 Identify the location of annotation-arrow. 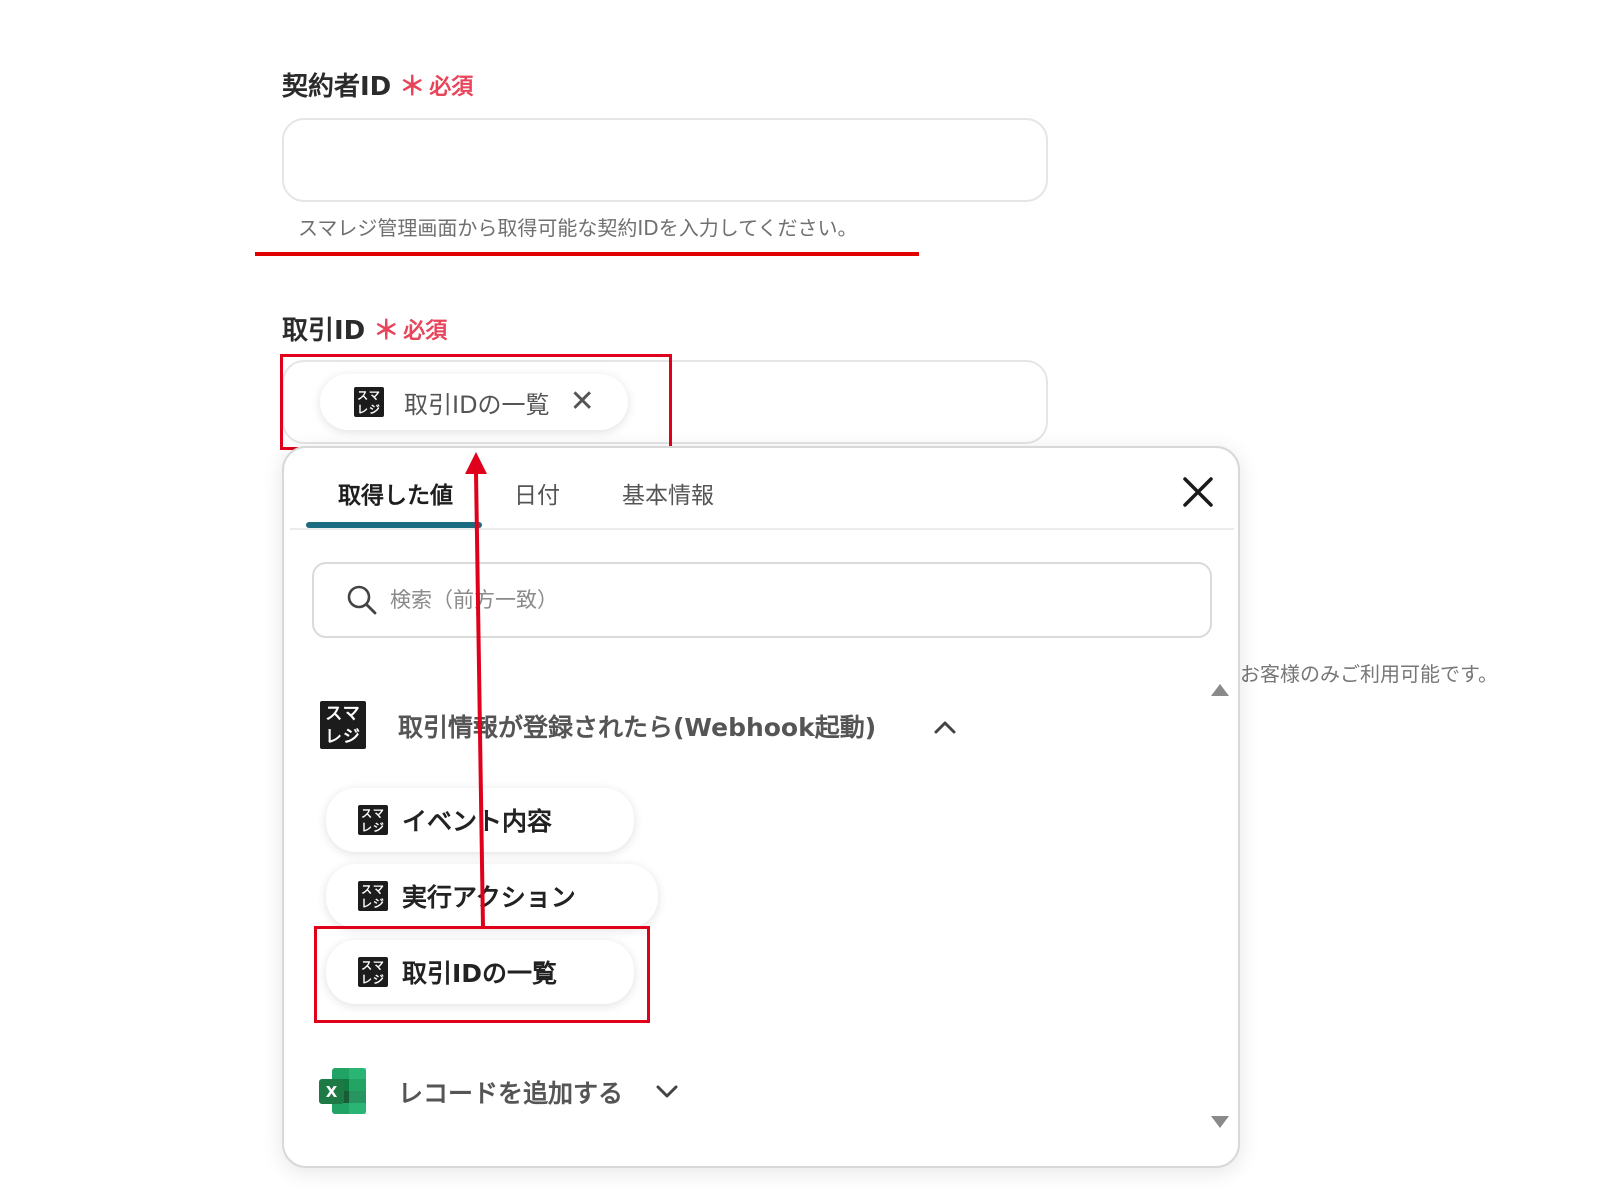
(476, 690).